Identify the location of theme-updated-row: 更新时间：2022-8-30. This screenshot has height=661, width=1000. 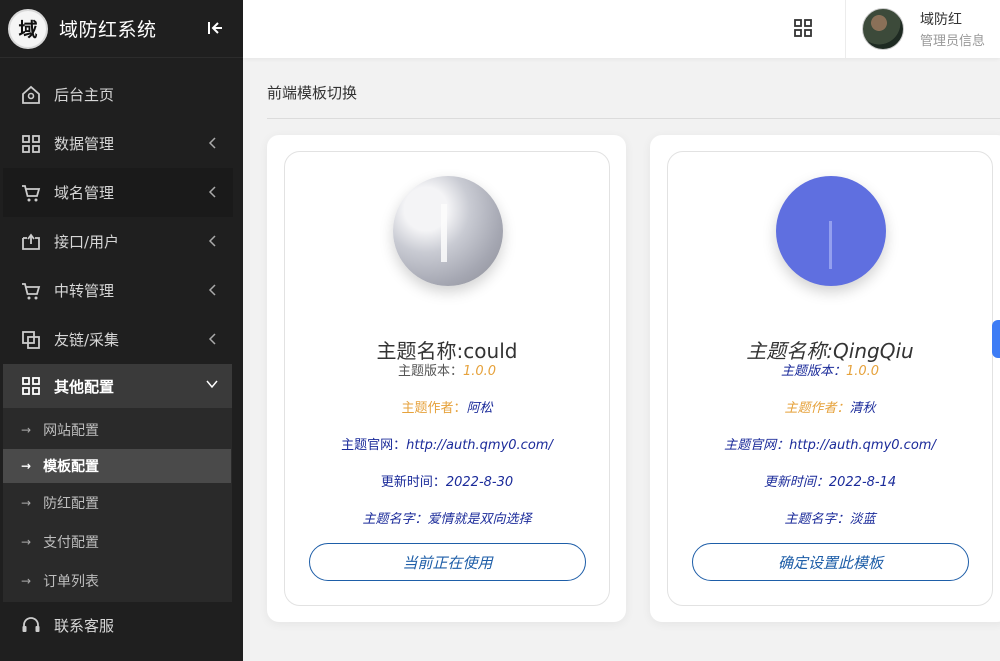
(447, 480).